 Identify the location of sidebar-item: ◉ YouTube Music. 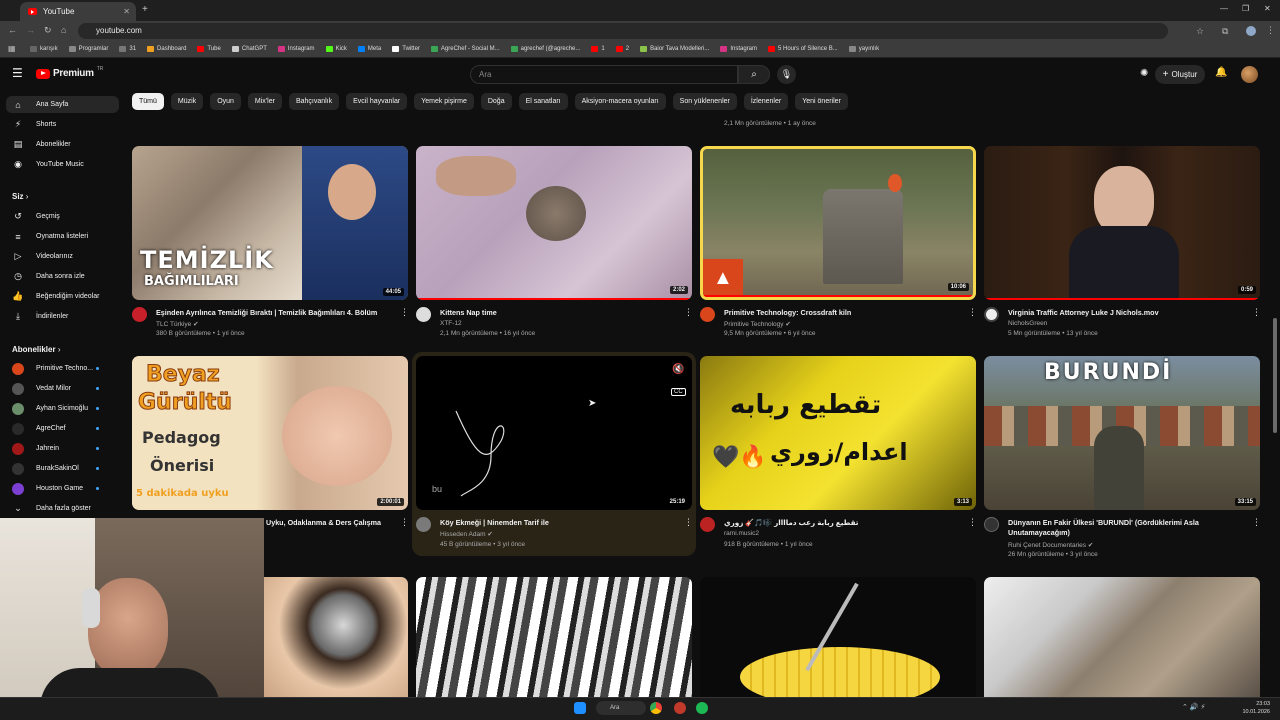
(62, 164).